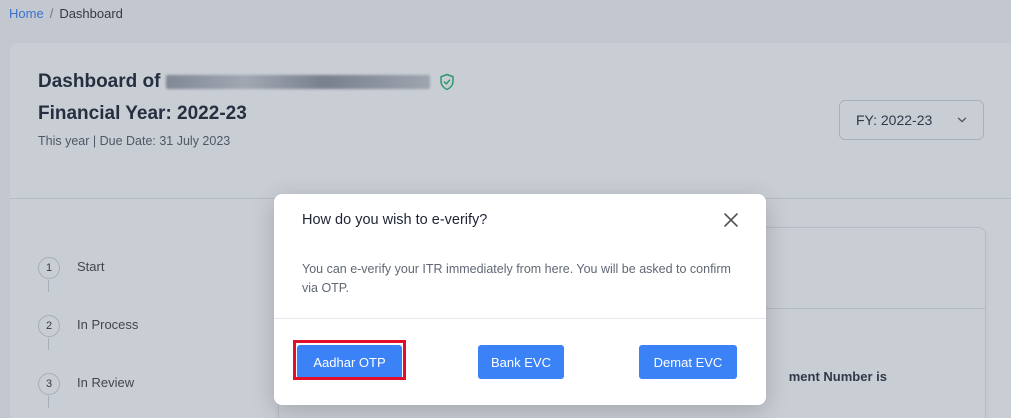 The image size is (1011, 418). What do you see at coordinates (395, 220) in the screenshot?
I see `modal-title: How do you wish to e-verify?` at bounding box center [395, 220].